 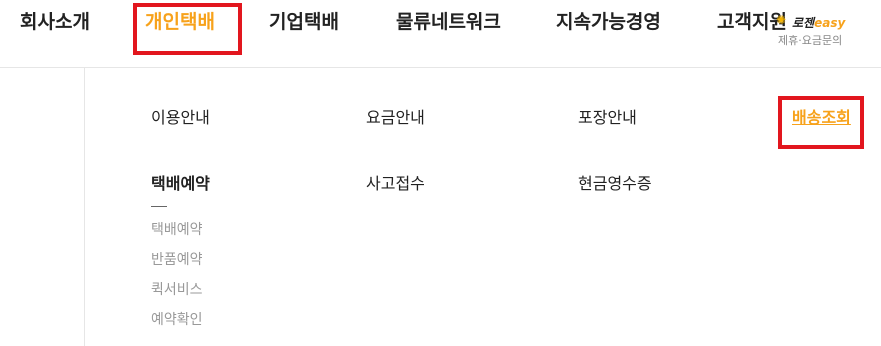 I want to click on submenu-return-reservation: 반품예약, so click(x=177, y=260).